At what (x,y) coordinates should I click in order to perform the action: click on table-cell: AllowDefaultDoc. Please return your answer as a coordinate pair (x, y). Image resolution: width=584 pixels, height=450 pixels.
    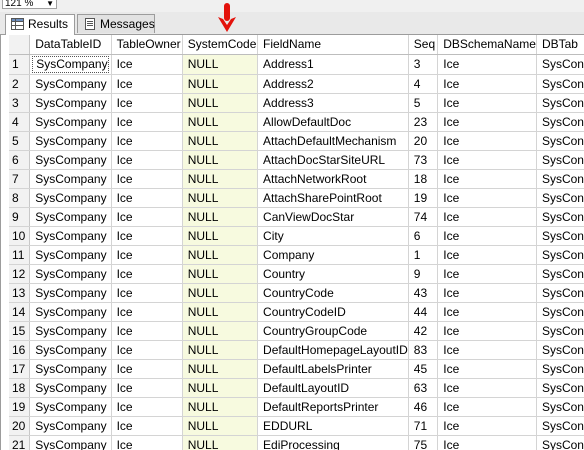
    Looking at the image, I should click on (333, 122).